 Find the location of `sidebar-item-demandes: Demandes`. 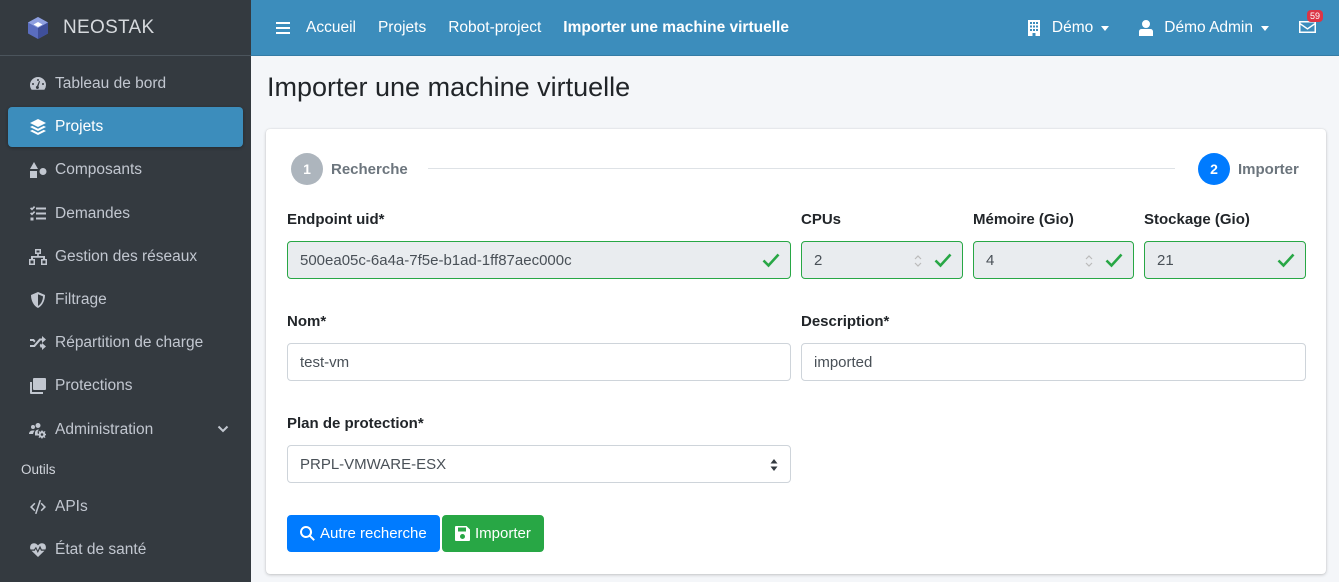

sidebar-item-demandes: Demandes is located at coordinates (125, 214).